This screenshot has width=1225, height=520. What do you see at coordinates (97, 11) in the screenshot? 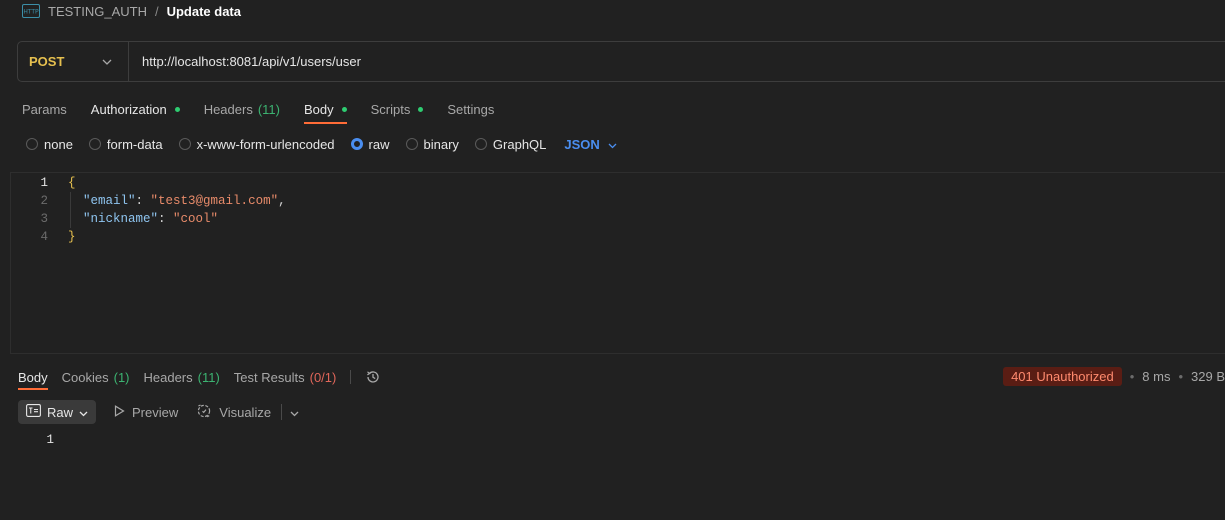
I see `breadcrumb-collection: TESTING_AUTH` at bounding box center [97, 11].